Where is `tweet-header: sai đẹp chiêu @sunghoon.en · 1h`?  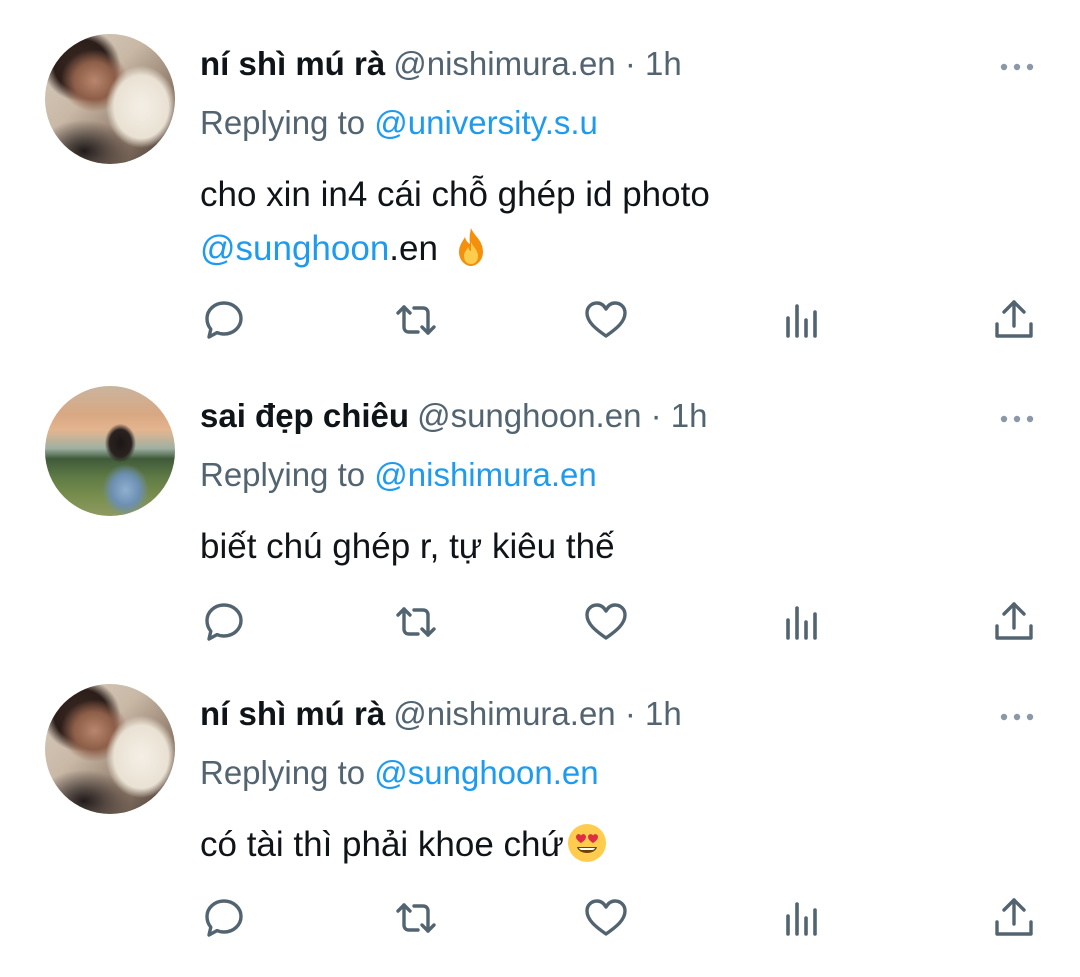
tweet-header: sai đẹp chiêu @sunghoon.en · 1h is located at coordinates (453, 416).